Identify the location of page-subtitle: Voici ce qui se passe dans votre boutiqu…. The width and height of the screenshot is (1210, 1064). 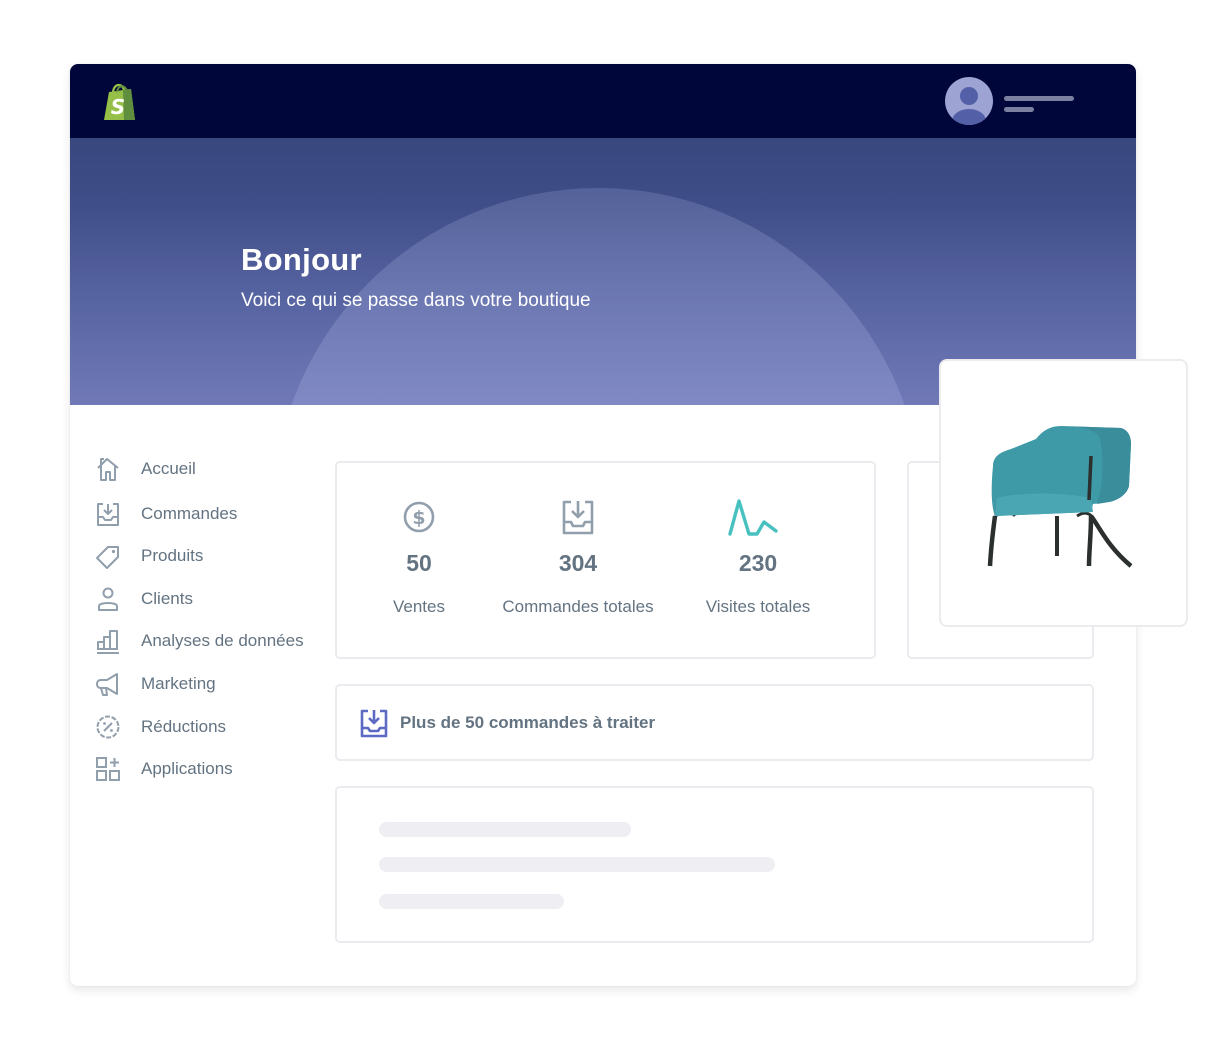
(416, 300).